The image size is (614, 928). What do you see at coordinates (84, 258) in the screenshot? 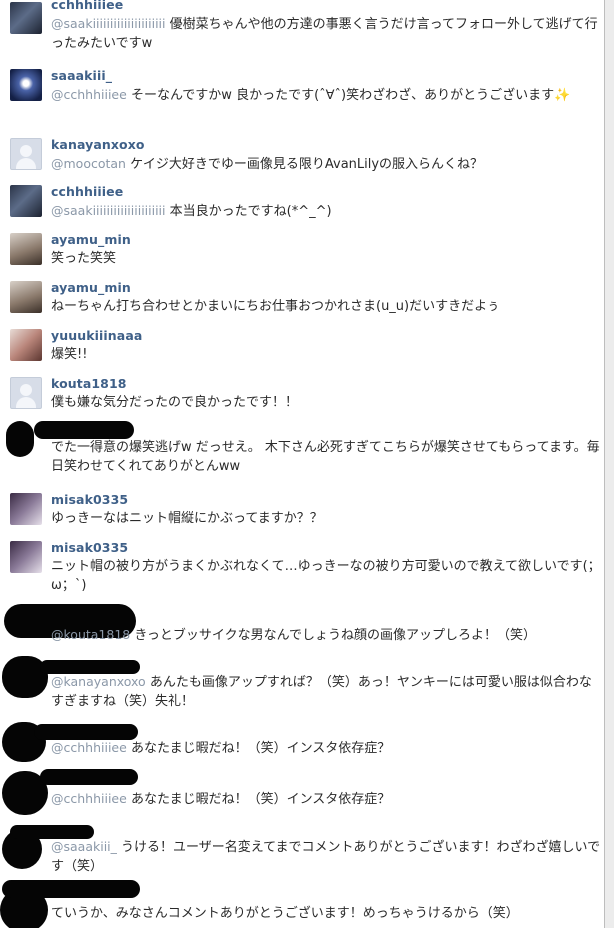
I see `comment-body: 笑った笑笑` at bounding box center [84, 258].